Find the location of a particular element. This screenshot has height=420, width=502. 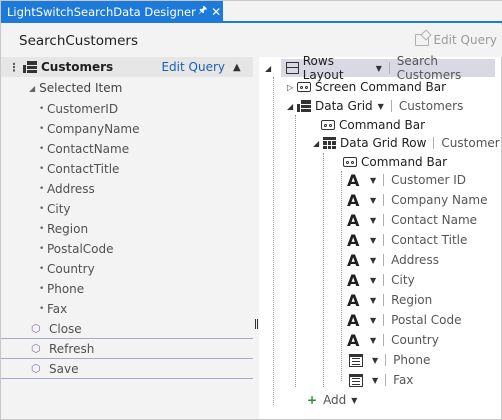

method-icon: ⬡ is located at coordinates (36, 328).